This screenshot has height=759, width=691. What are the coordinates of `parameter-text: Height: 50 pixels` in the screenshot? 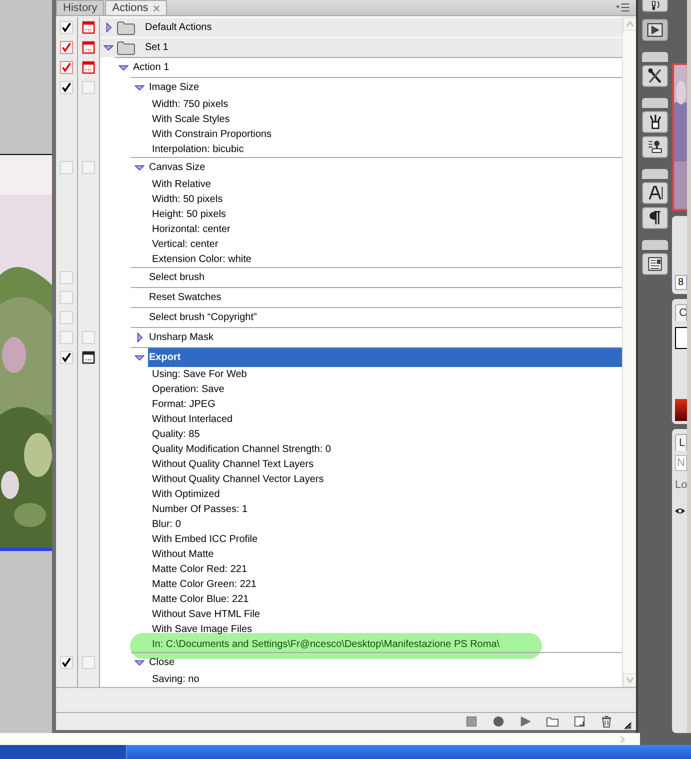 It's located at (189, 214).